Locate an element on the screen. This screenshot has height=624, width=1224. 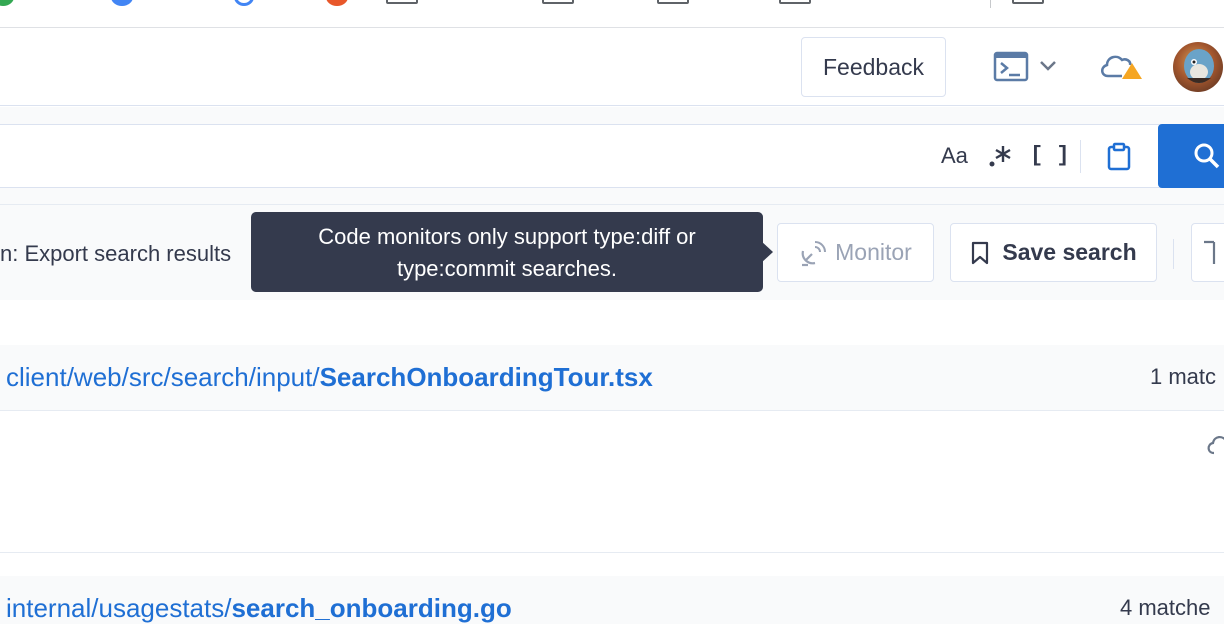
copy-query-button is located at coordinates (1119, 157).